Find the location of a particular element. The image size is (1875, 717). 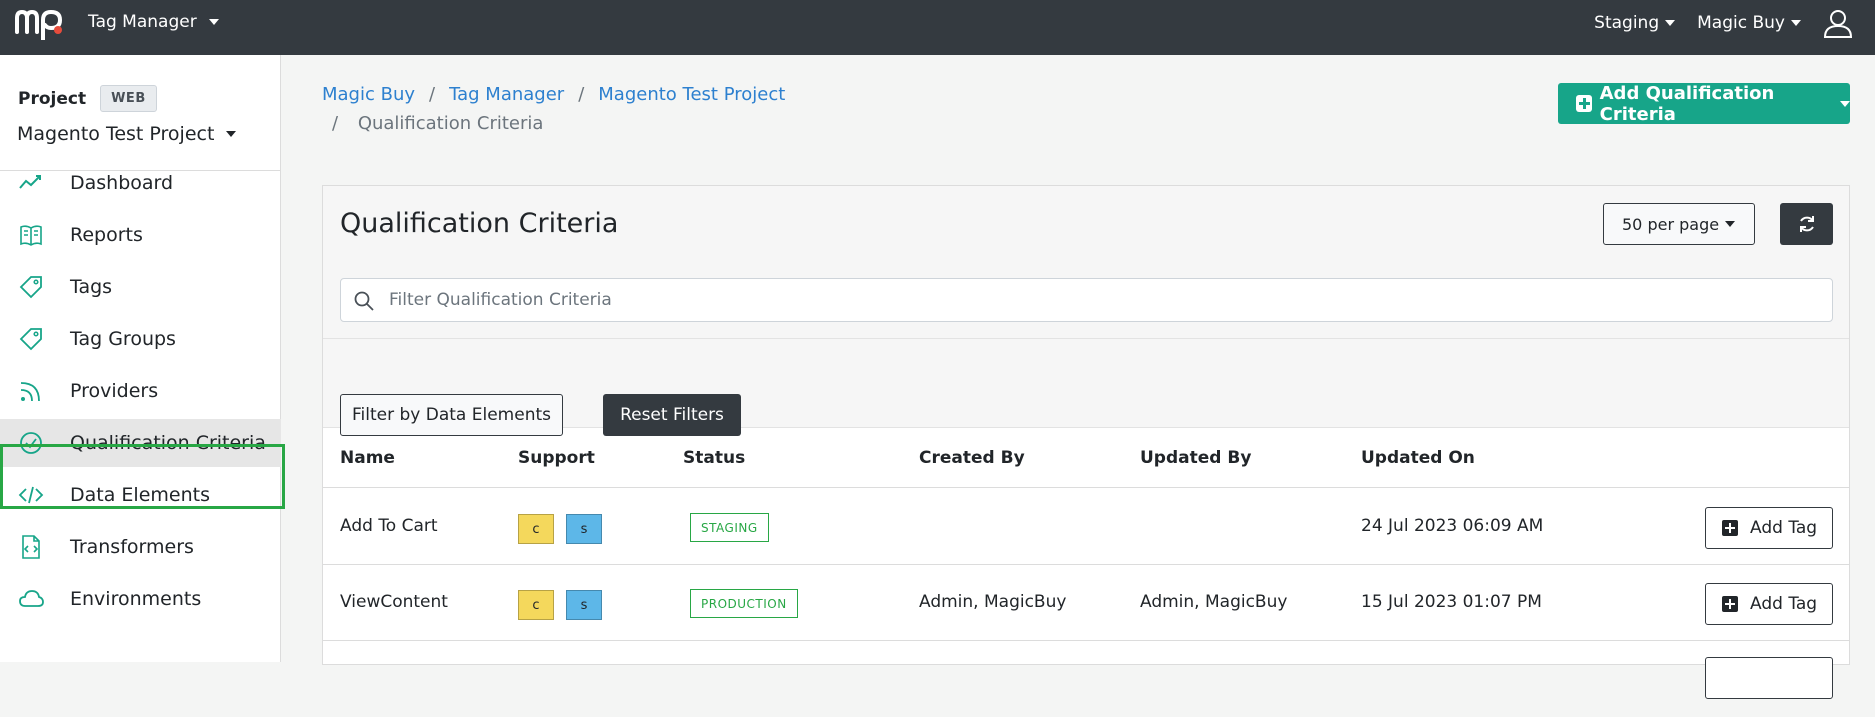

sidebar-item-dashboard: Dashboard is located at coordinates (140, 183).